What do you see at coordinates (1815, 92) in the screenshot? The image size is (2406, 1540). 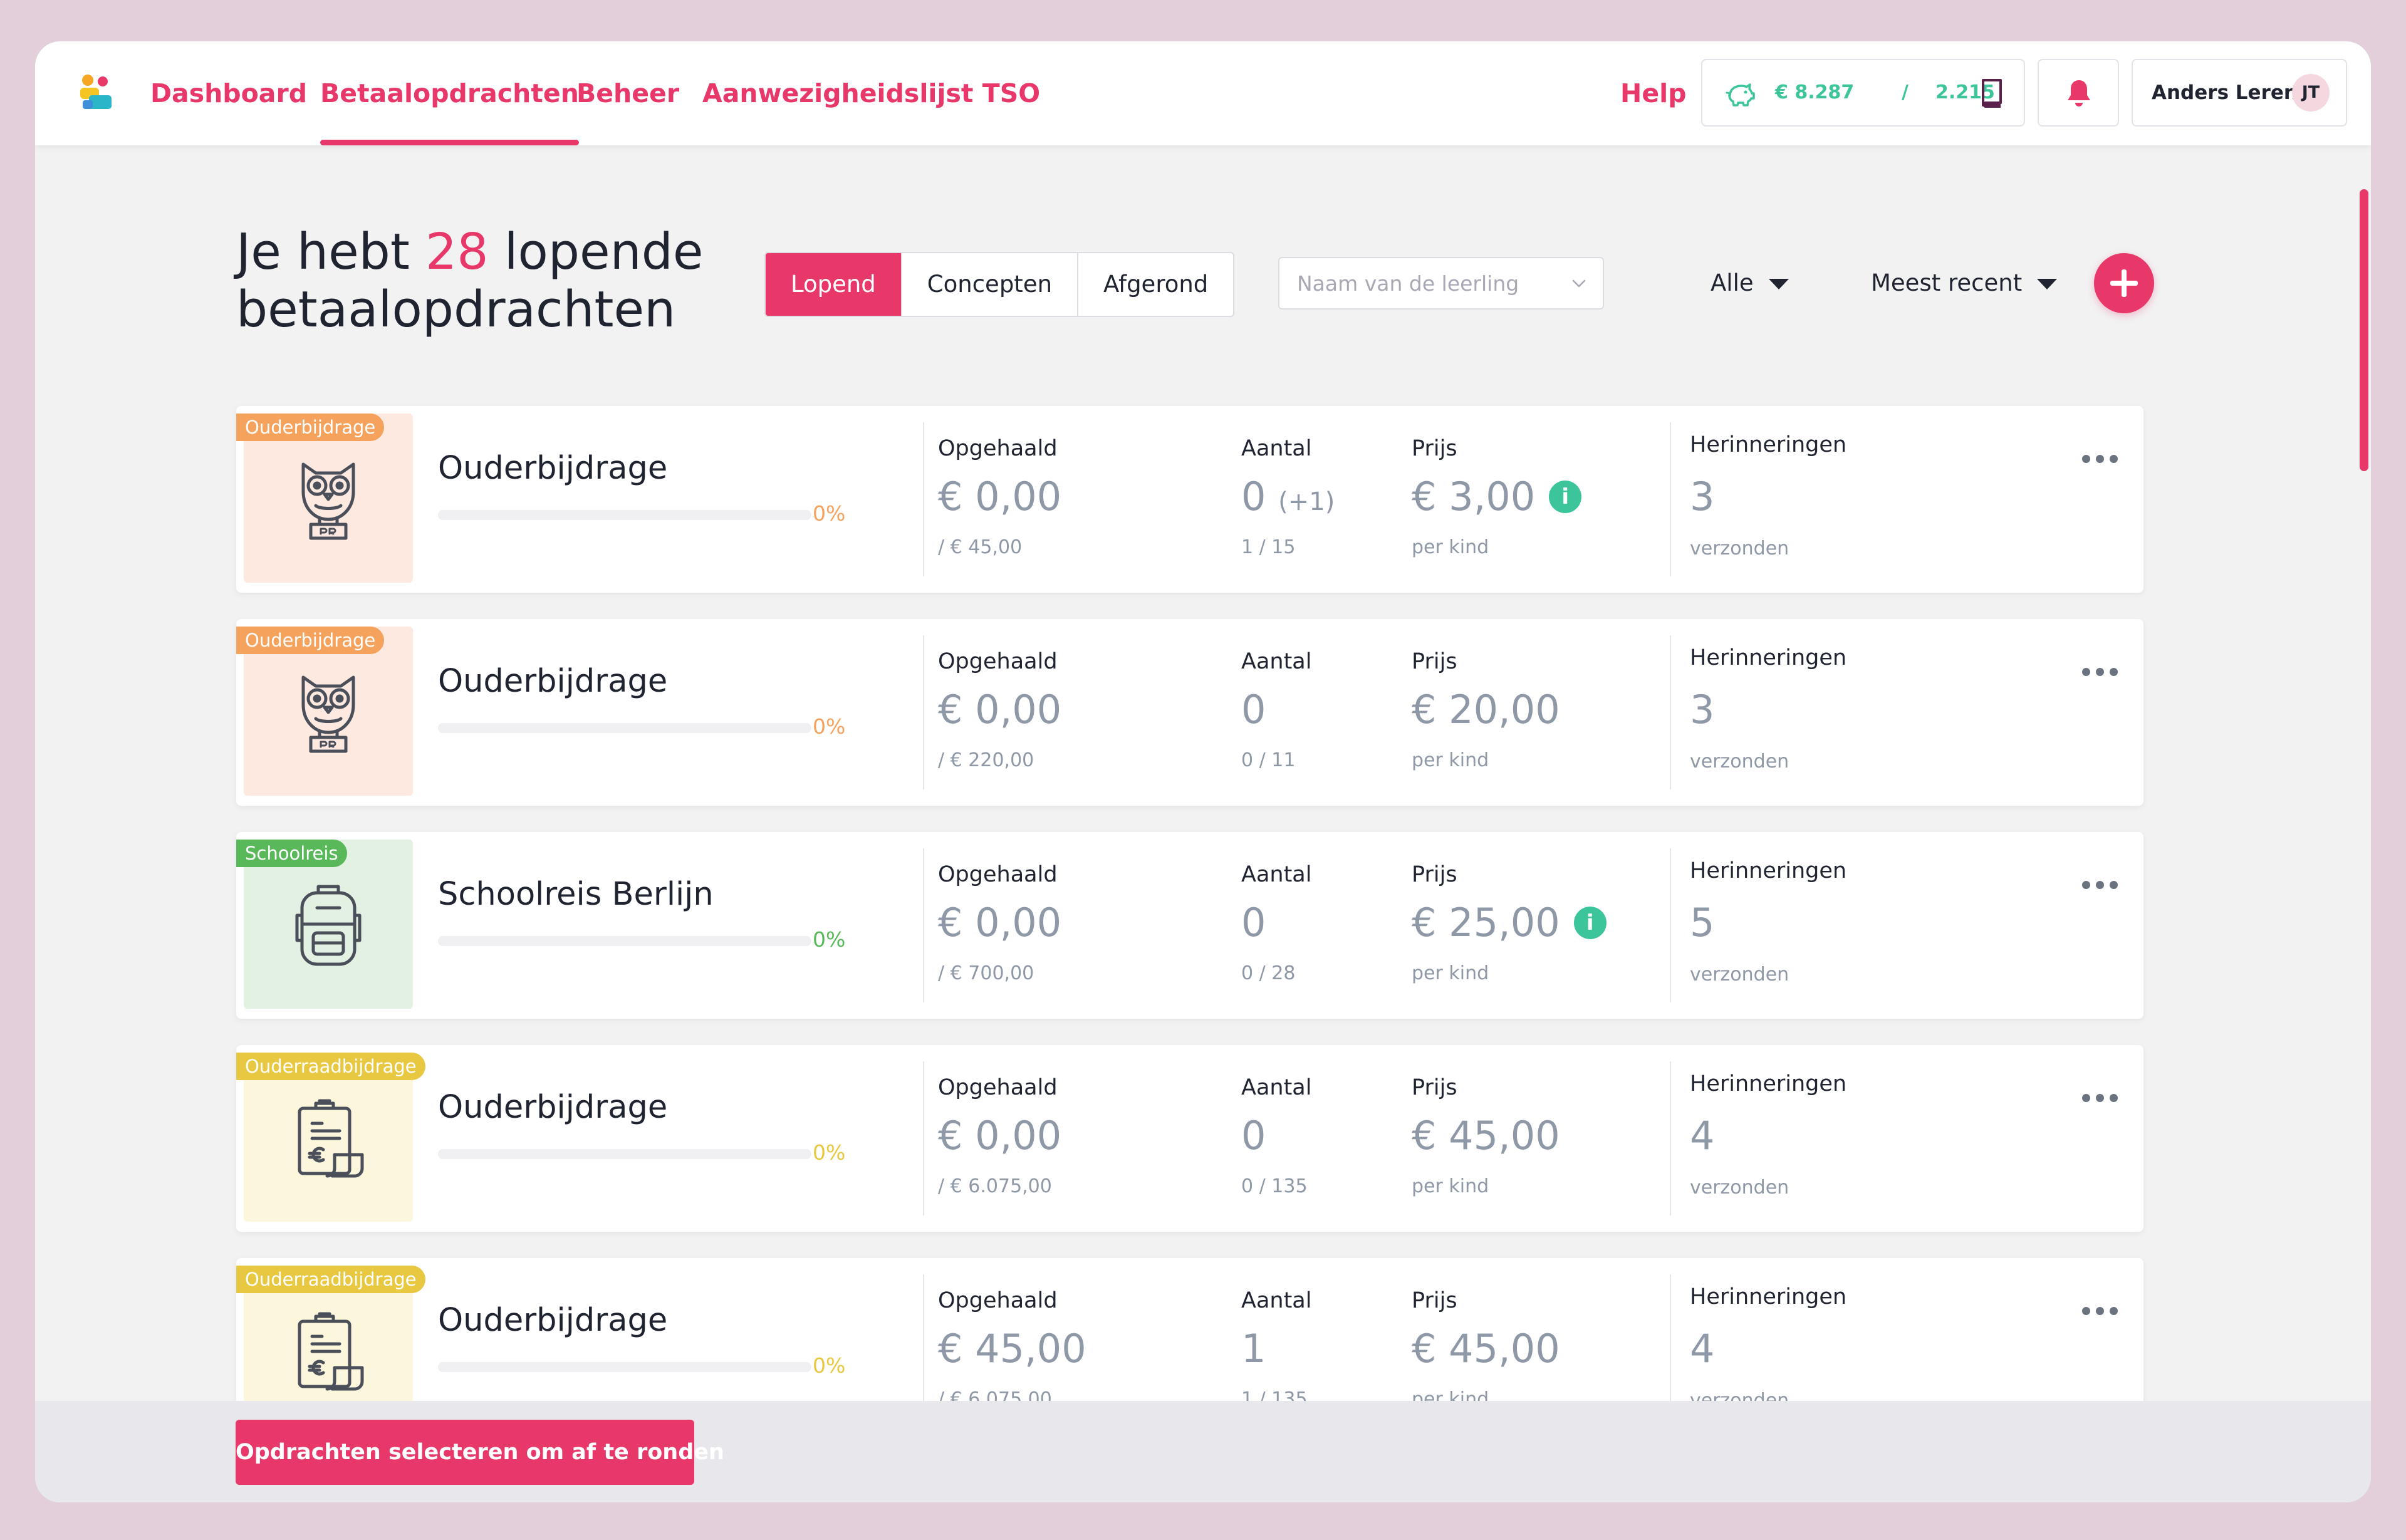 I see `wallet-amount: € 8.287` at bounding box center [1815, 92].